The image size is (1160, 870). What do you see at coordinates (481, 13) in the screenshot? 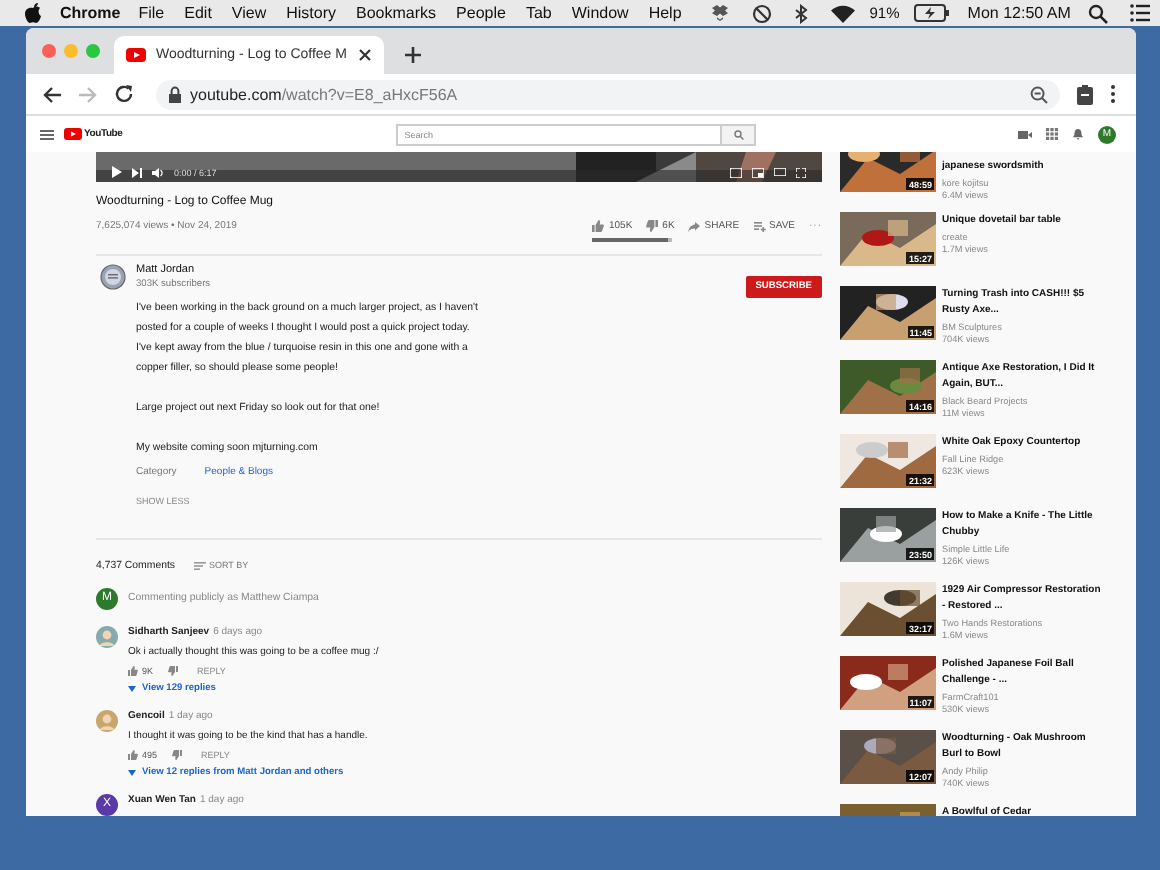
I see `menu-item: People` at bounding box center [481, 13].